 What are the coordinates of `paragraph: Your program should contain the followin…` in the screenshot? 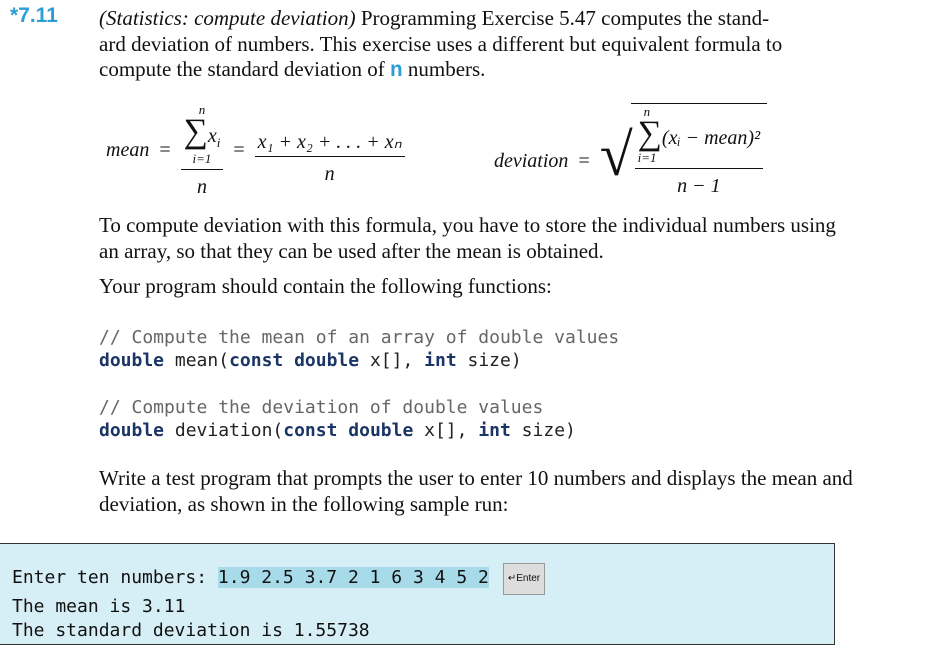 It's located at (325, 286).